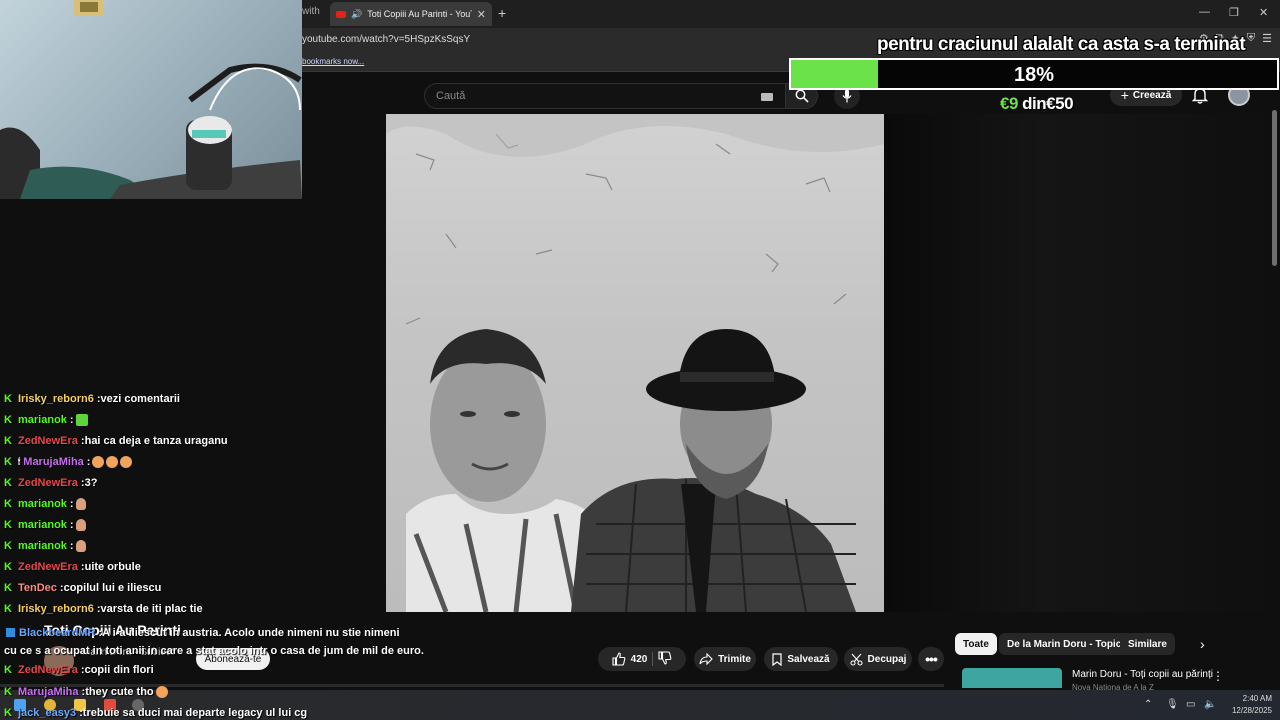 This screenshot has height=720, width=1280. I want to click on share-icon, so click(706, 659).